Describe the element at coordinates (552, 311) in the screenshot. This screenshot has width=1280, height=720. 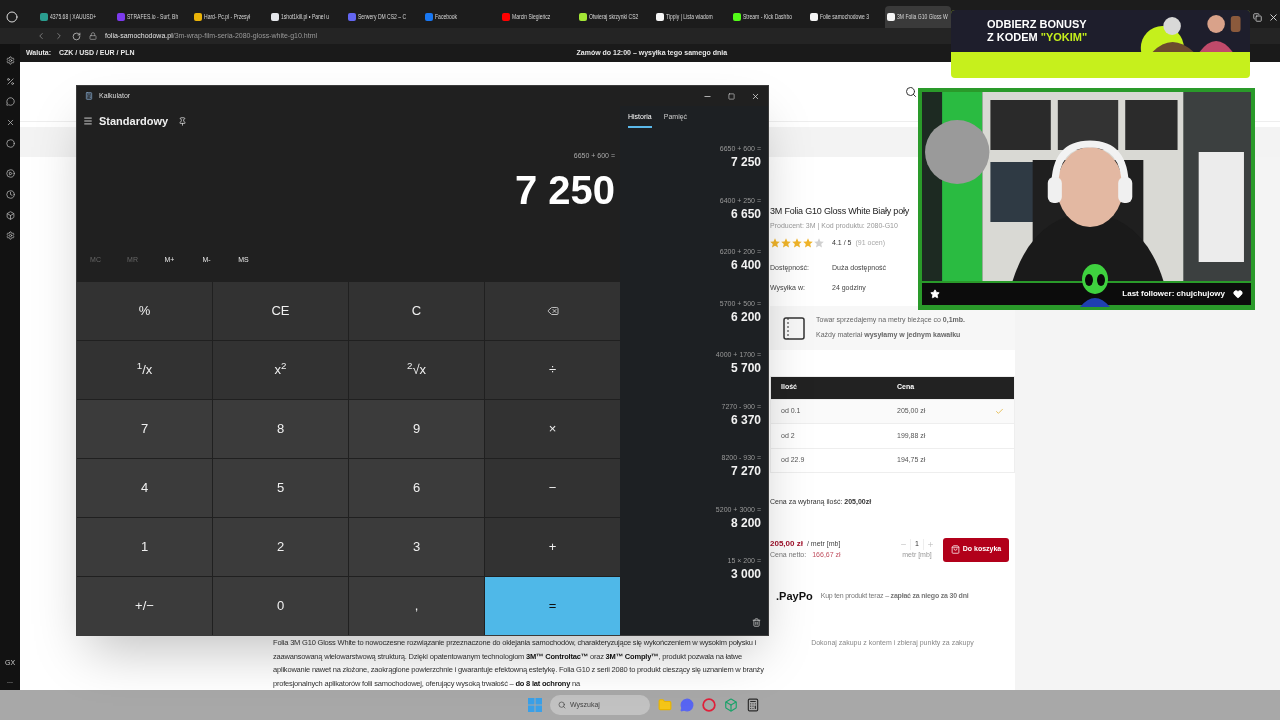
I see `backspace-icon` at that location.